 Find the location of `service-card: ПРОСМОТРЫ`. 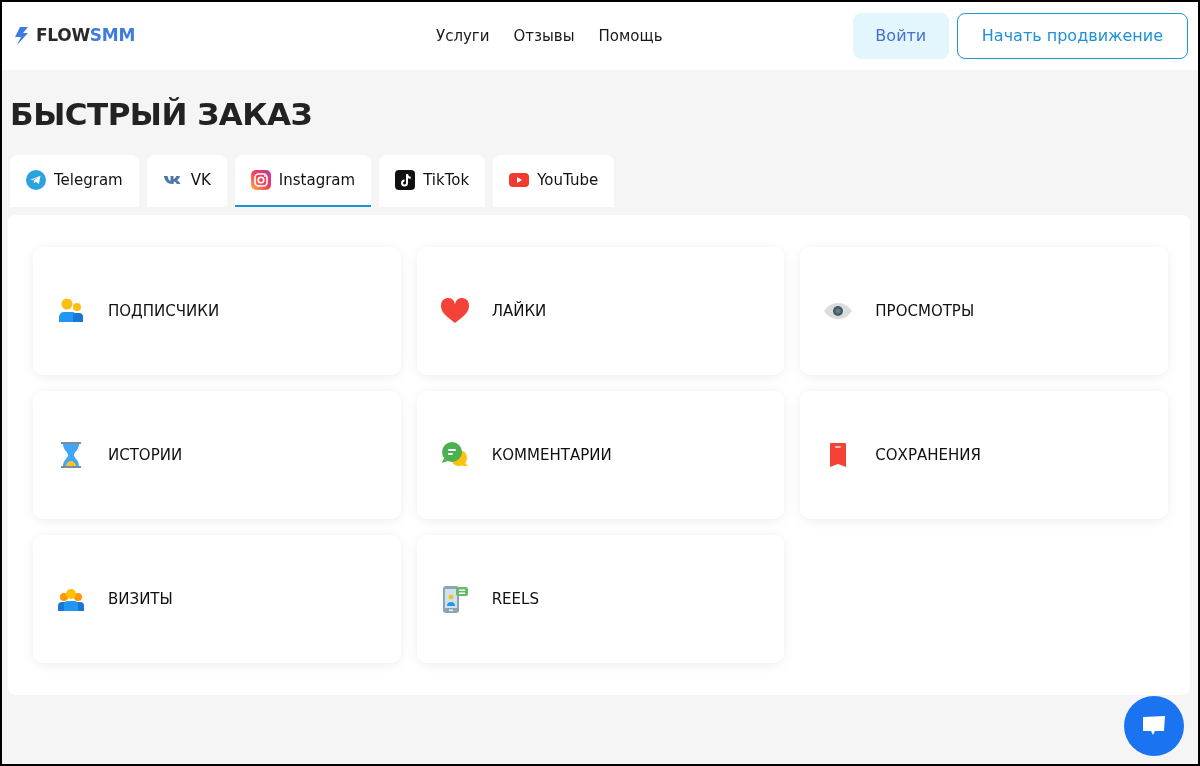

service-card: ПРОСМОТРЫ is located at coordinates (984, 311).